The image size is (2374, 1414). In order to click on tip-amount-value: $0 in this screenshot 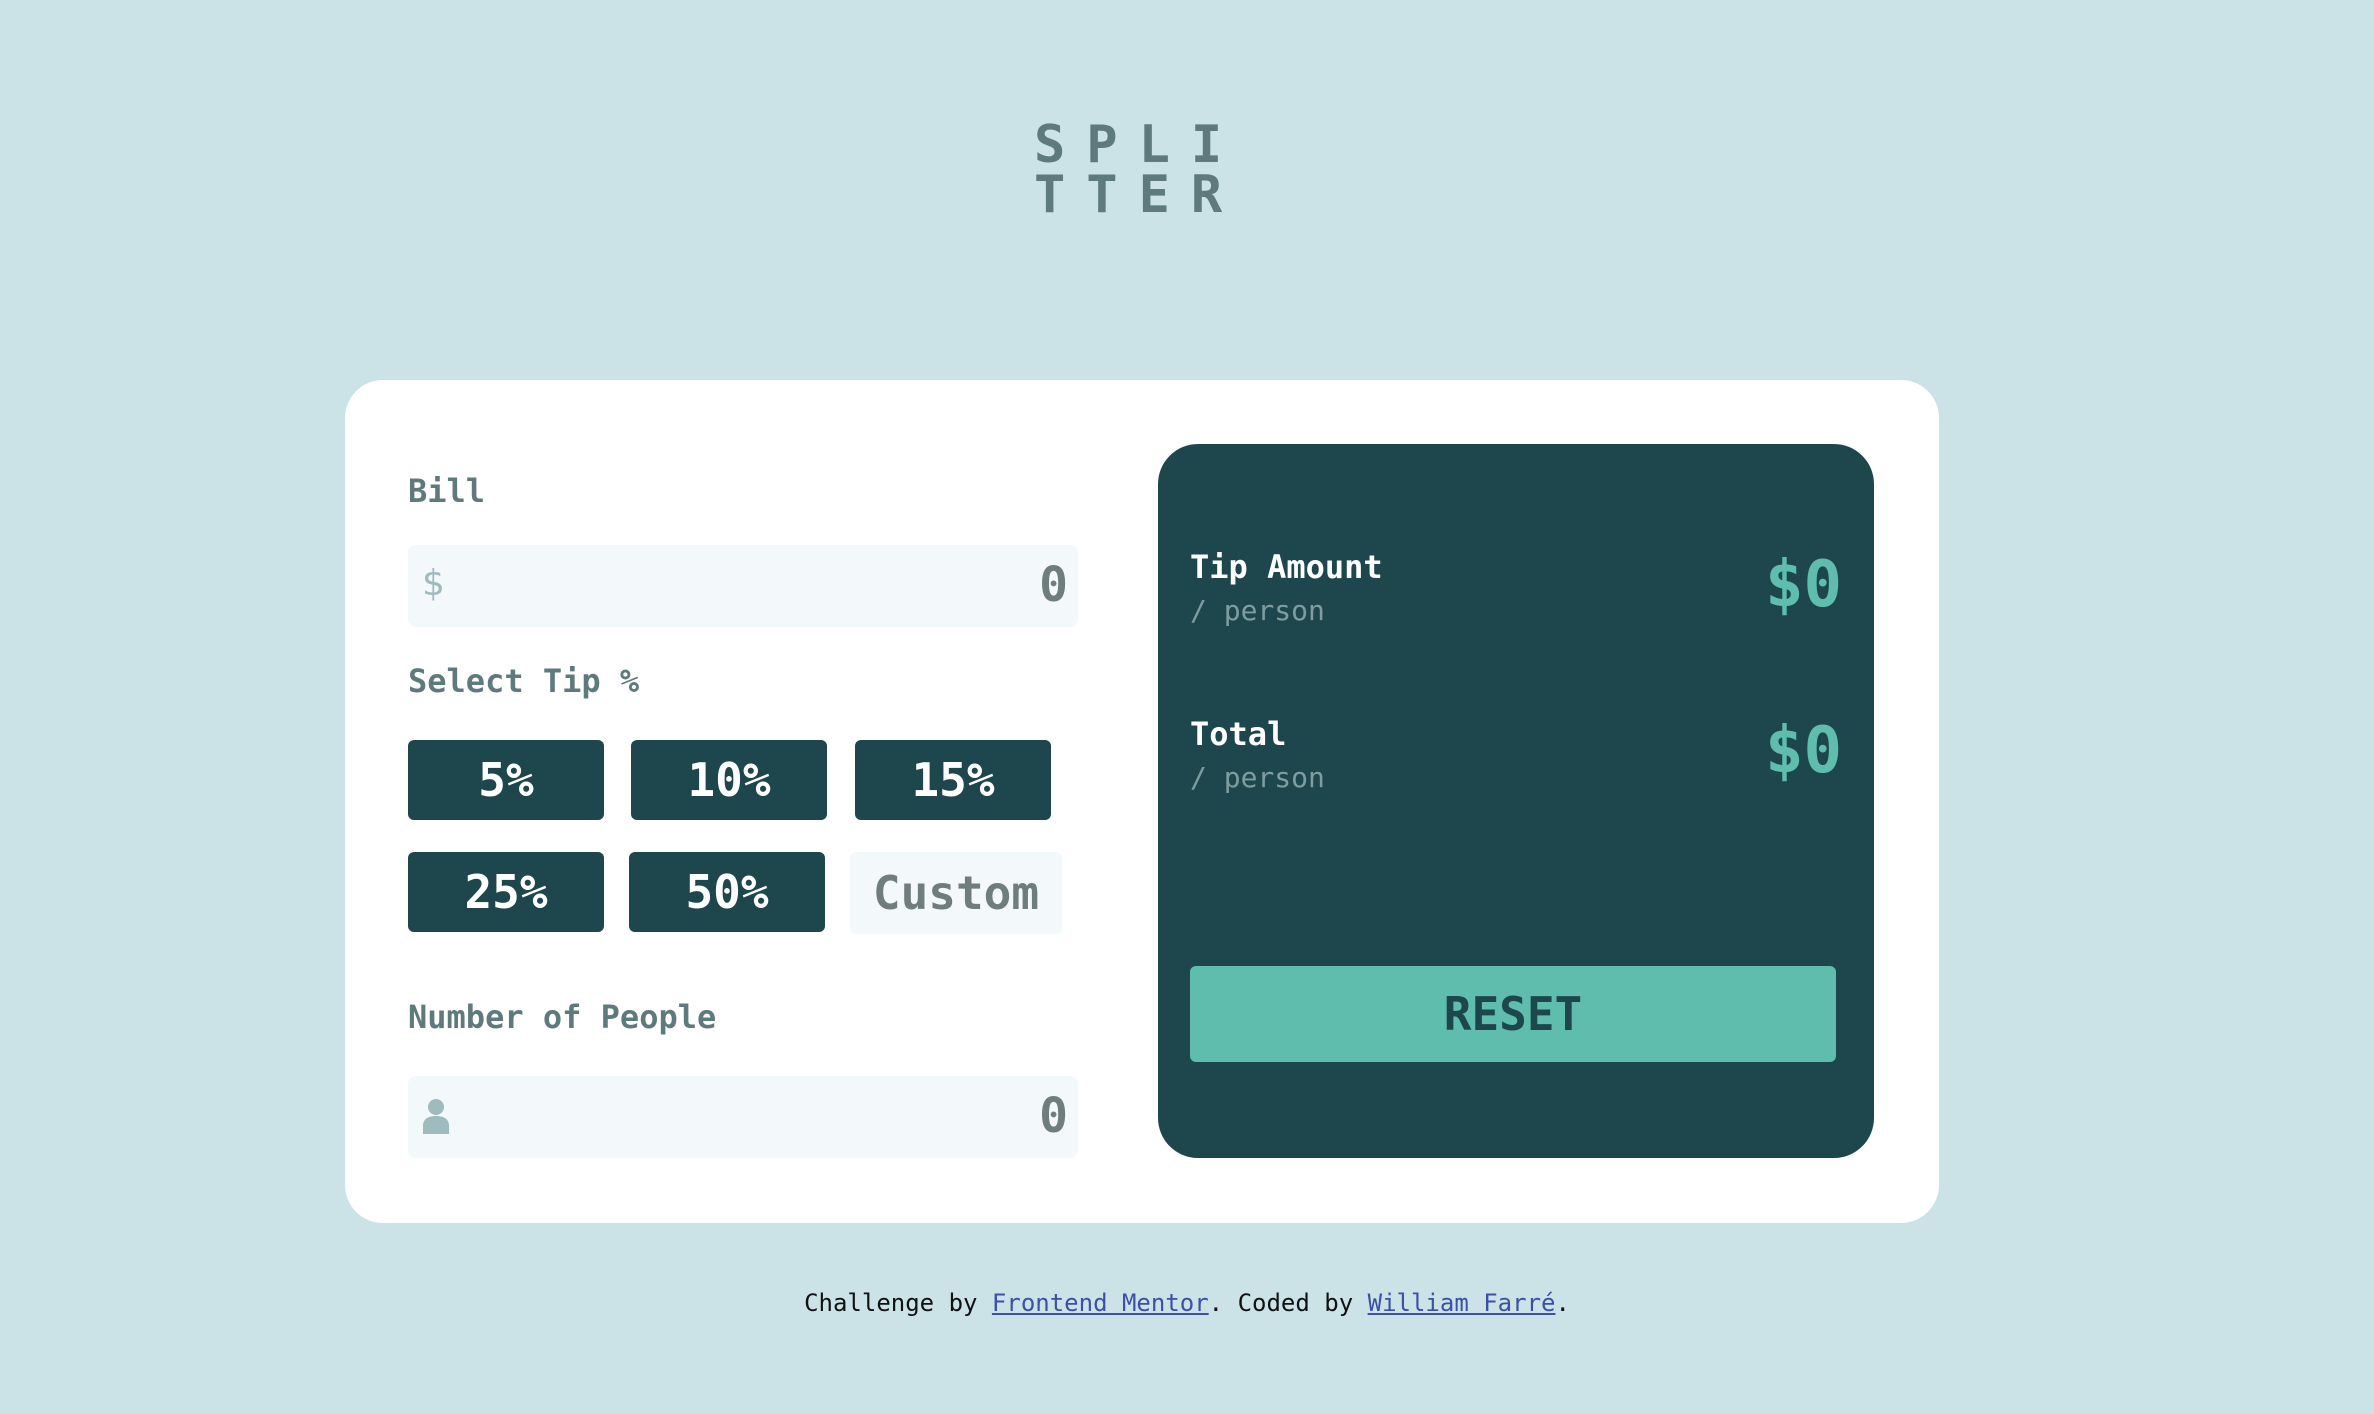, I will do `click(1803, 585)`.